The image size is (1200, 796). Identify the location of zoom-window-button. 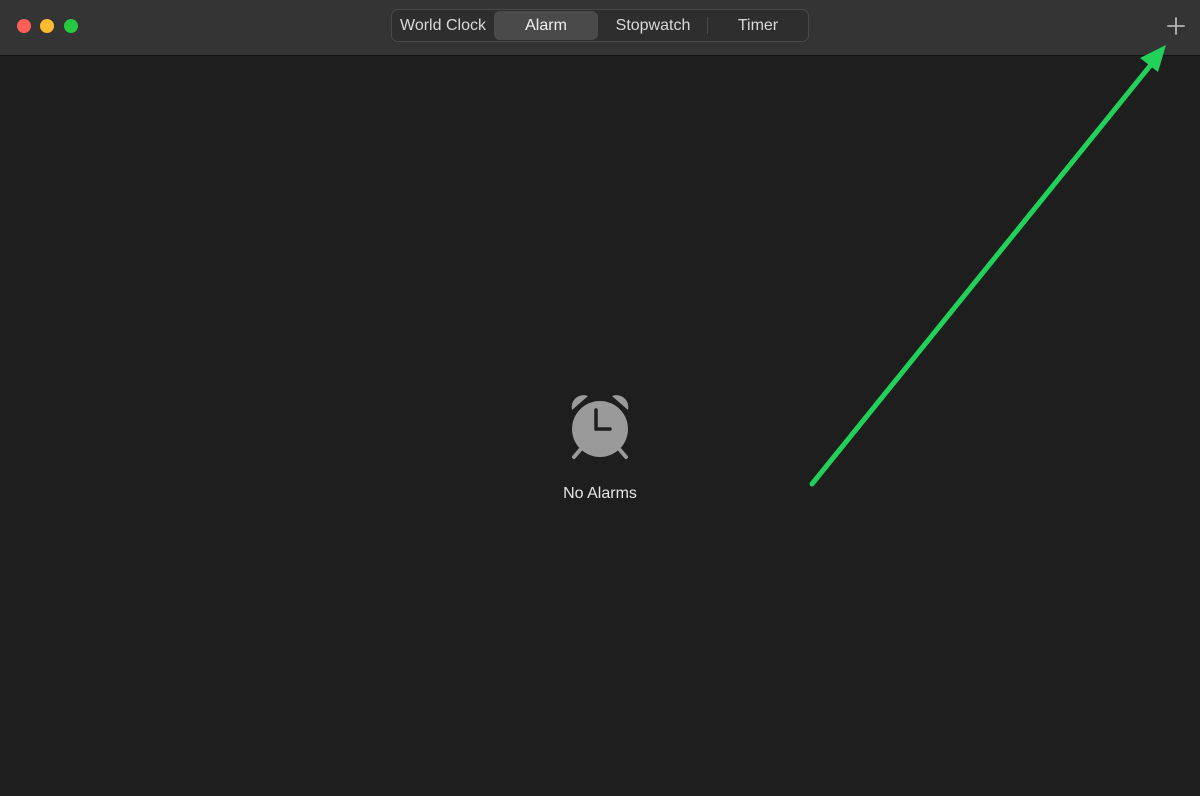
(71, 26).